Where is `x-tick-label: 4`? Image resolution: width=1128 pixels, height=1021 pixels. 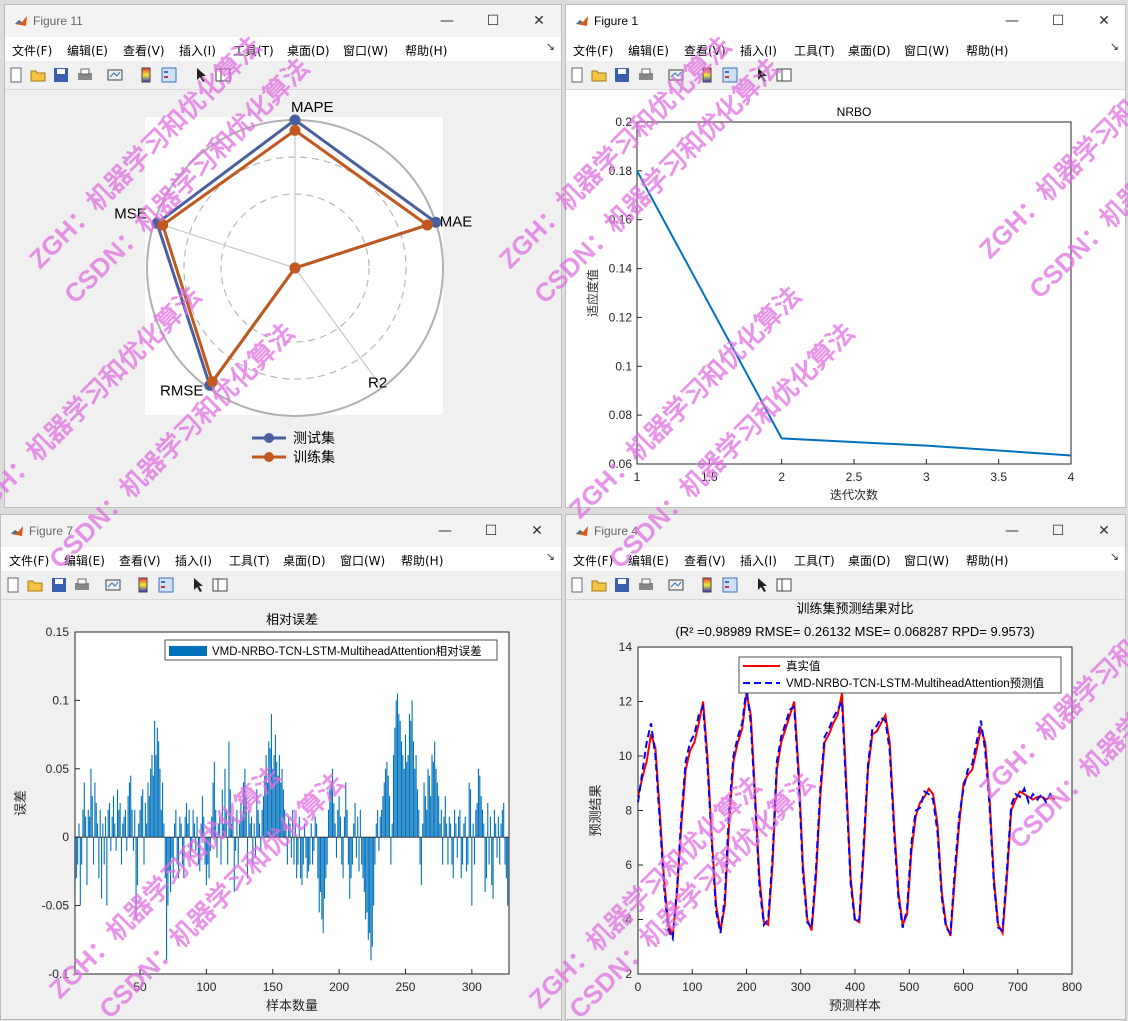 x-tick-label: 4 is located at coordinates (1071, 477).